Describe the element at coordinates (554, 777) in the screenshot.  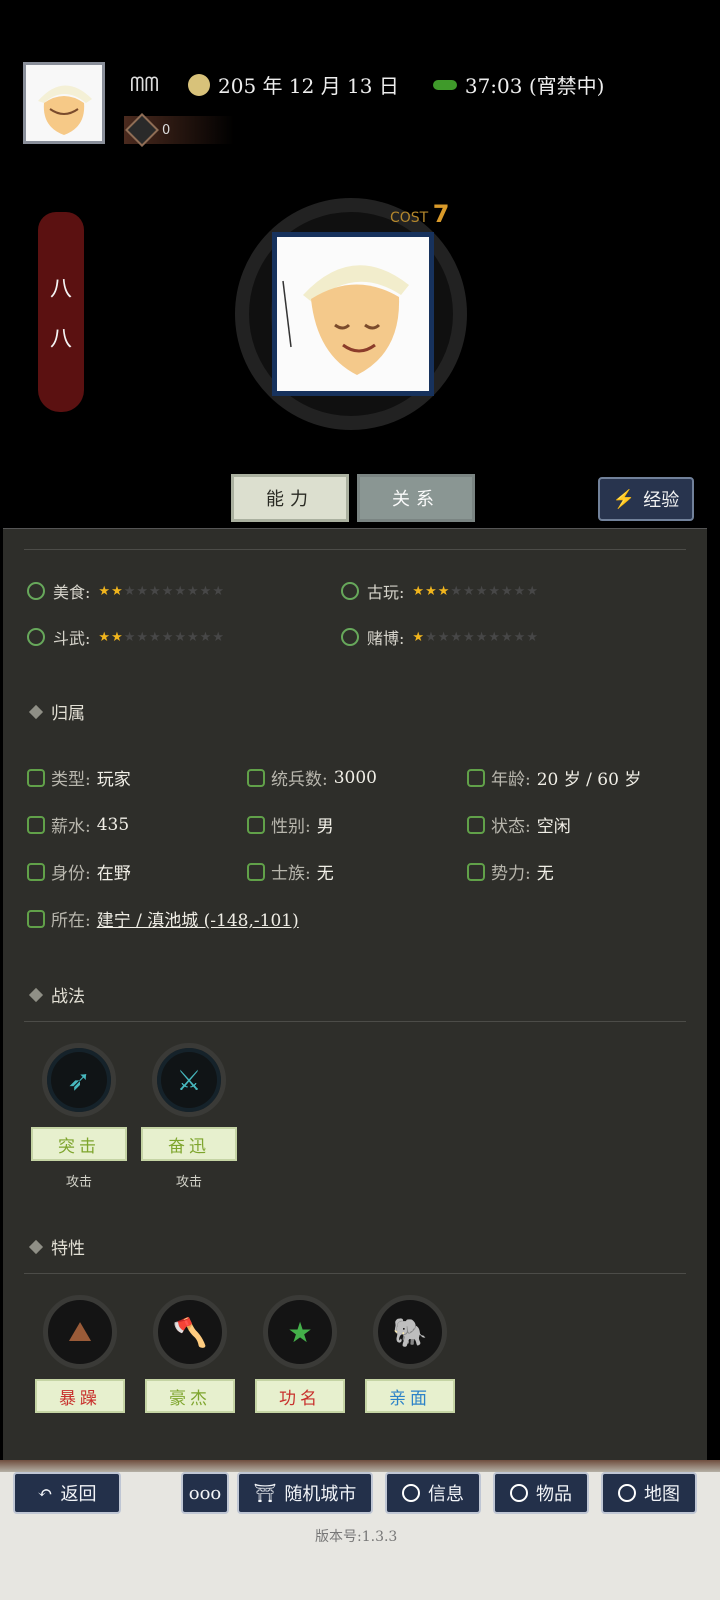
I see `info-age: 年龄: 20 岁 / 60 岁` at that location.